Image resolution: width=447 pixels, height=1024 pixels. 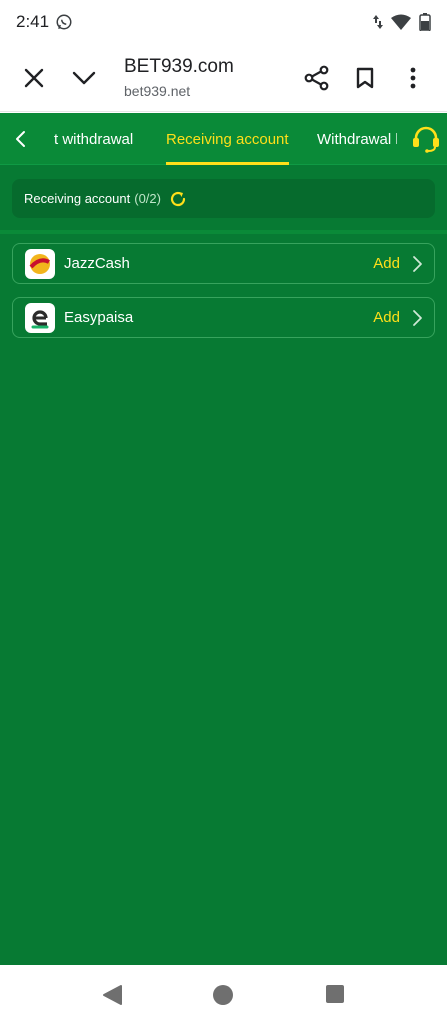 I want to click on wifi-icon, so click(x=401, y=22).